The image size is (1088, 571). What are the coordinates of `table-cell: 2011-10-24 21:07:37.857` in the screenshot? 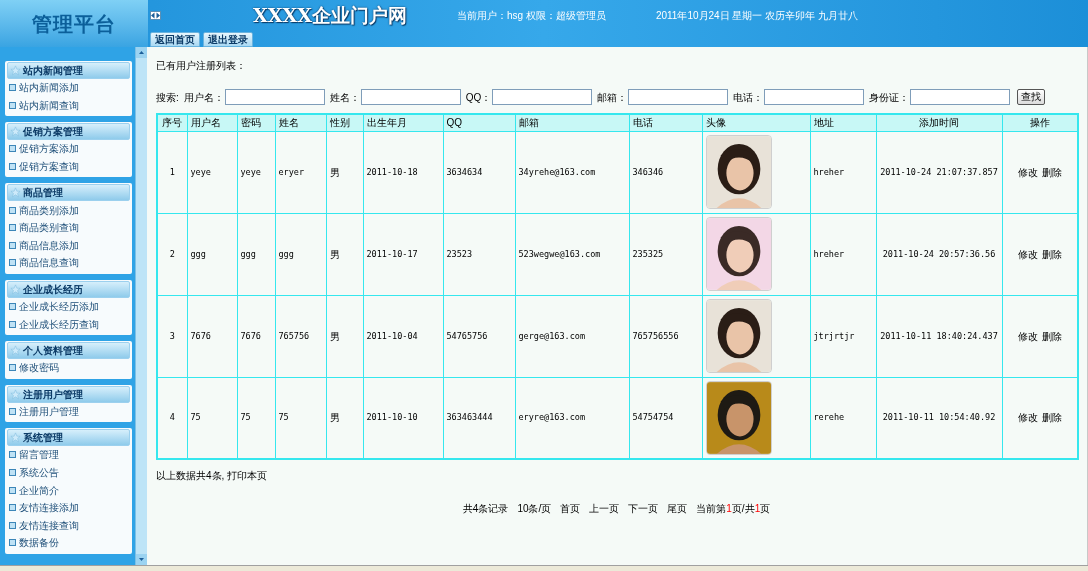 It's located at (939, 172).